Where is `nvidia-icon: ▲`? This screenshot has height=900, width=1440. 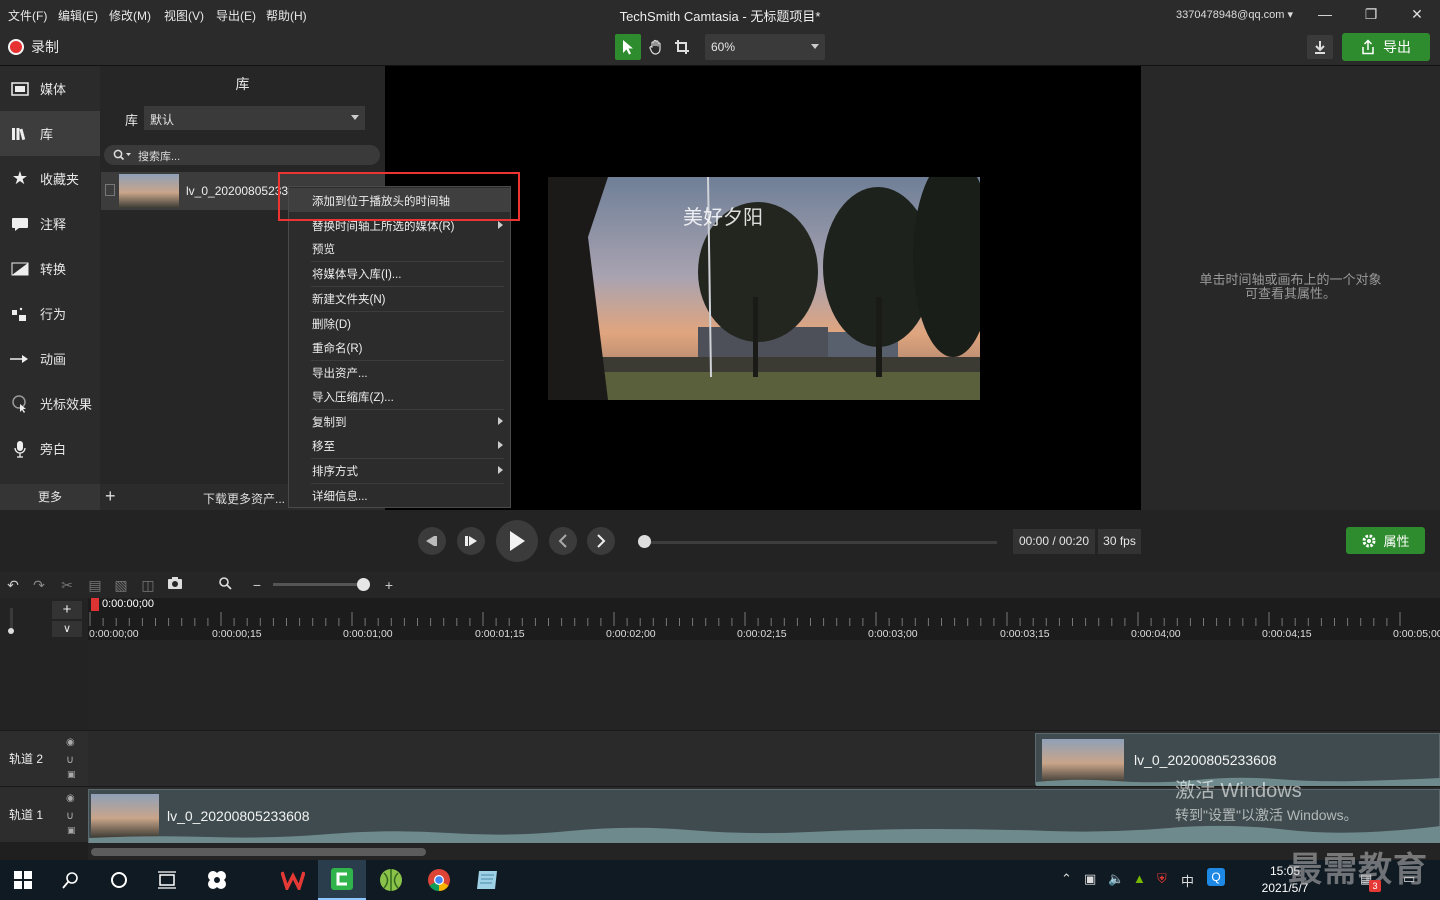 nvidia-icon: ▲ is located at coordinates (1139, 878).